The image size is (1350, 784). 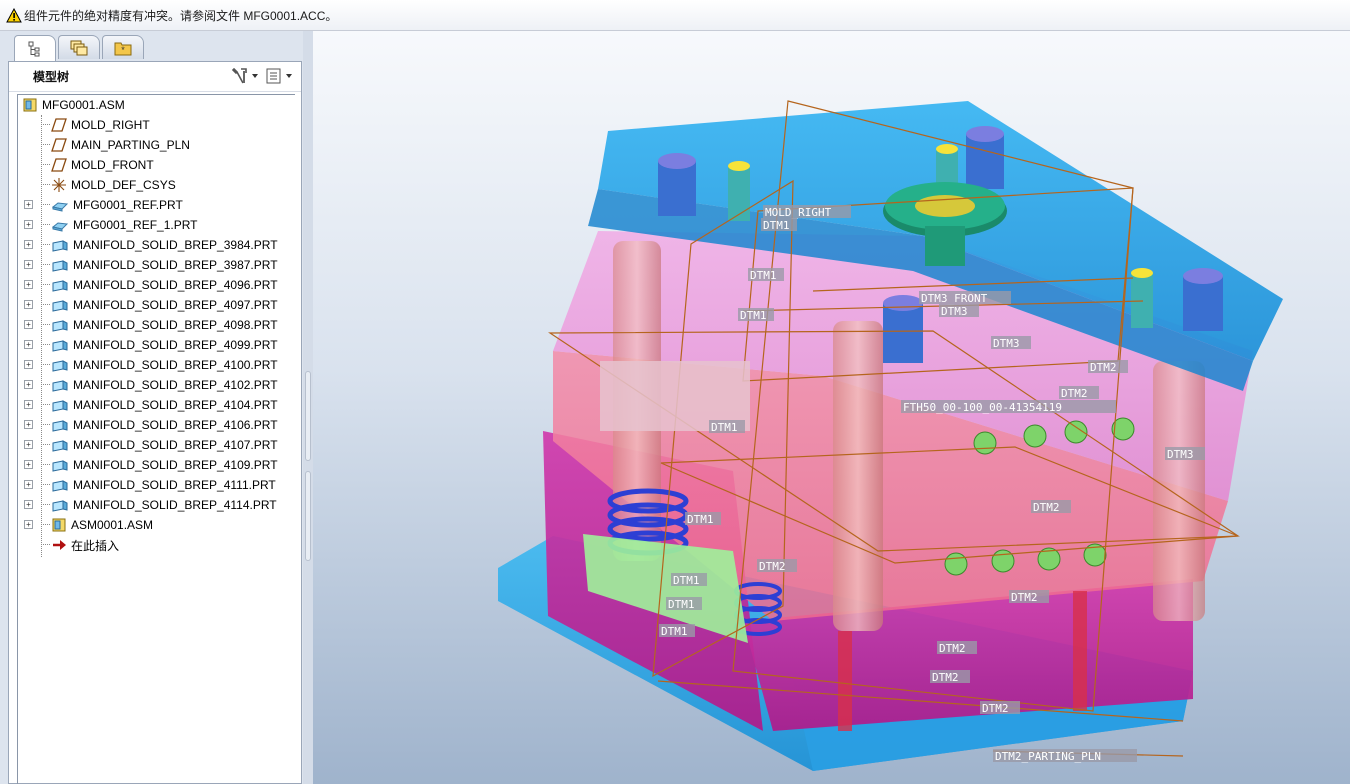 I want to click on tree-node: MANIFOLD_SOLID_BREP_4111.PRT, so click(x=158, y=485).